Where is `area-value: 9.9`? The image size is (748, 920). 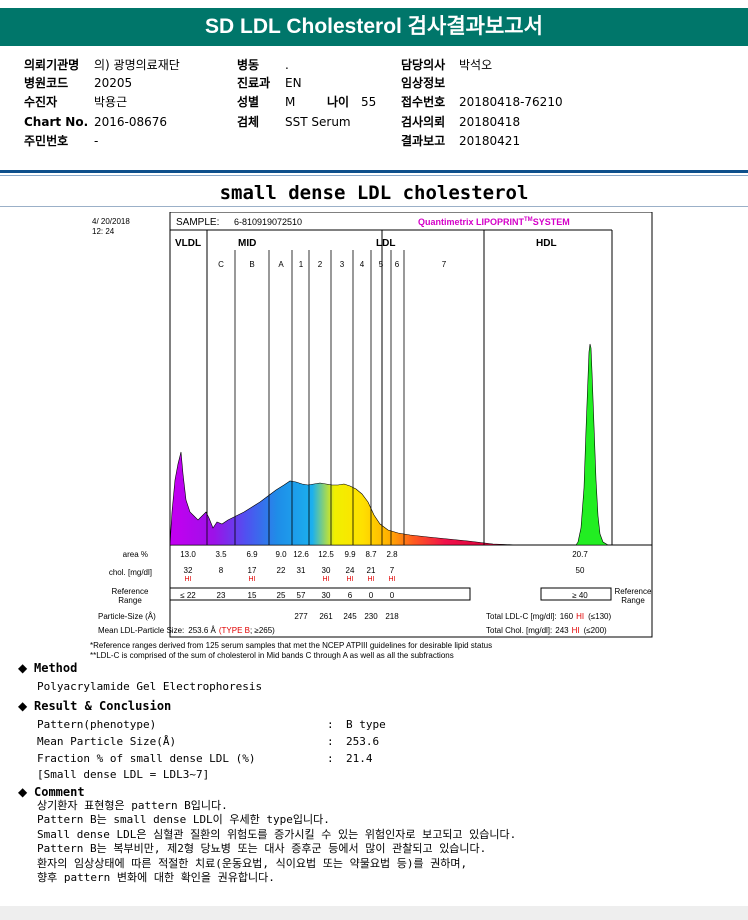 area-value: 9.9 is located at coordinates (350, 554).